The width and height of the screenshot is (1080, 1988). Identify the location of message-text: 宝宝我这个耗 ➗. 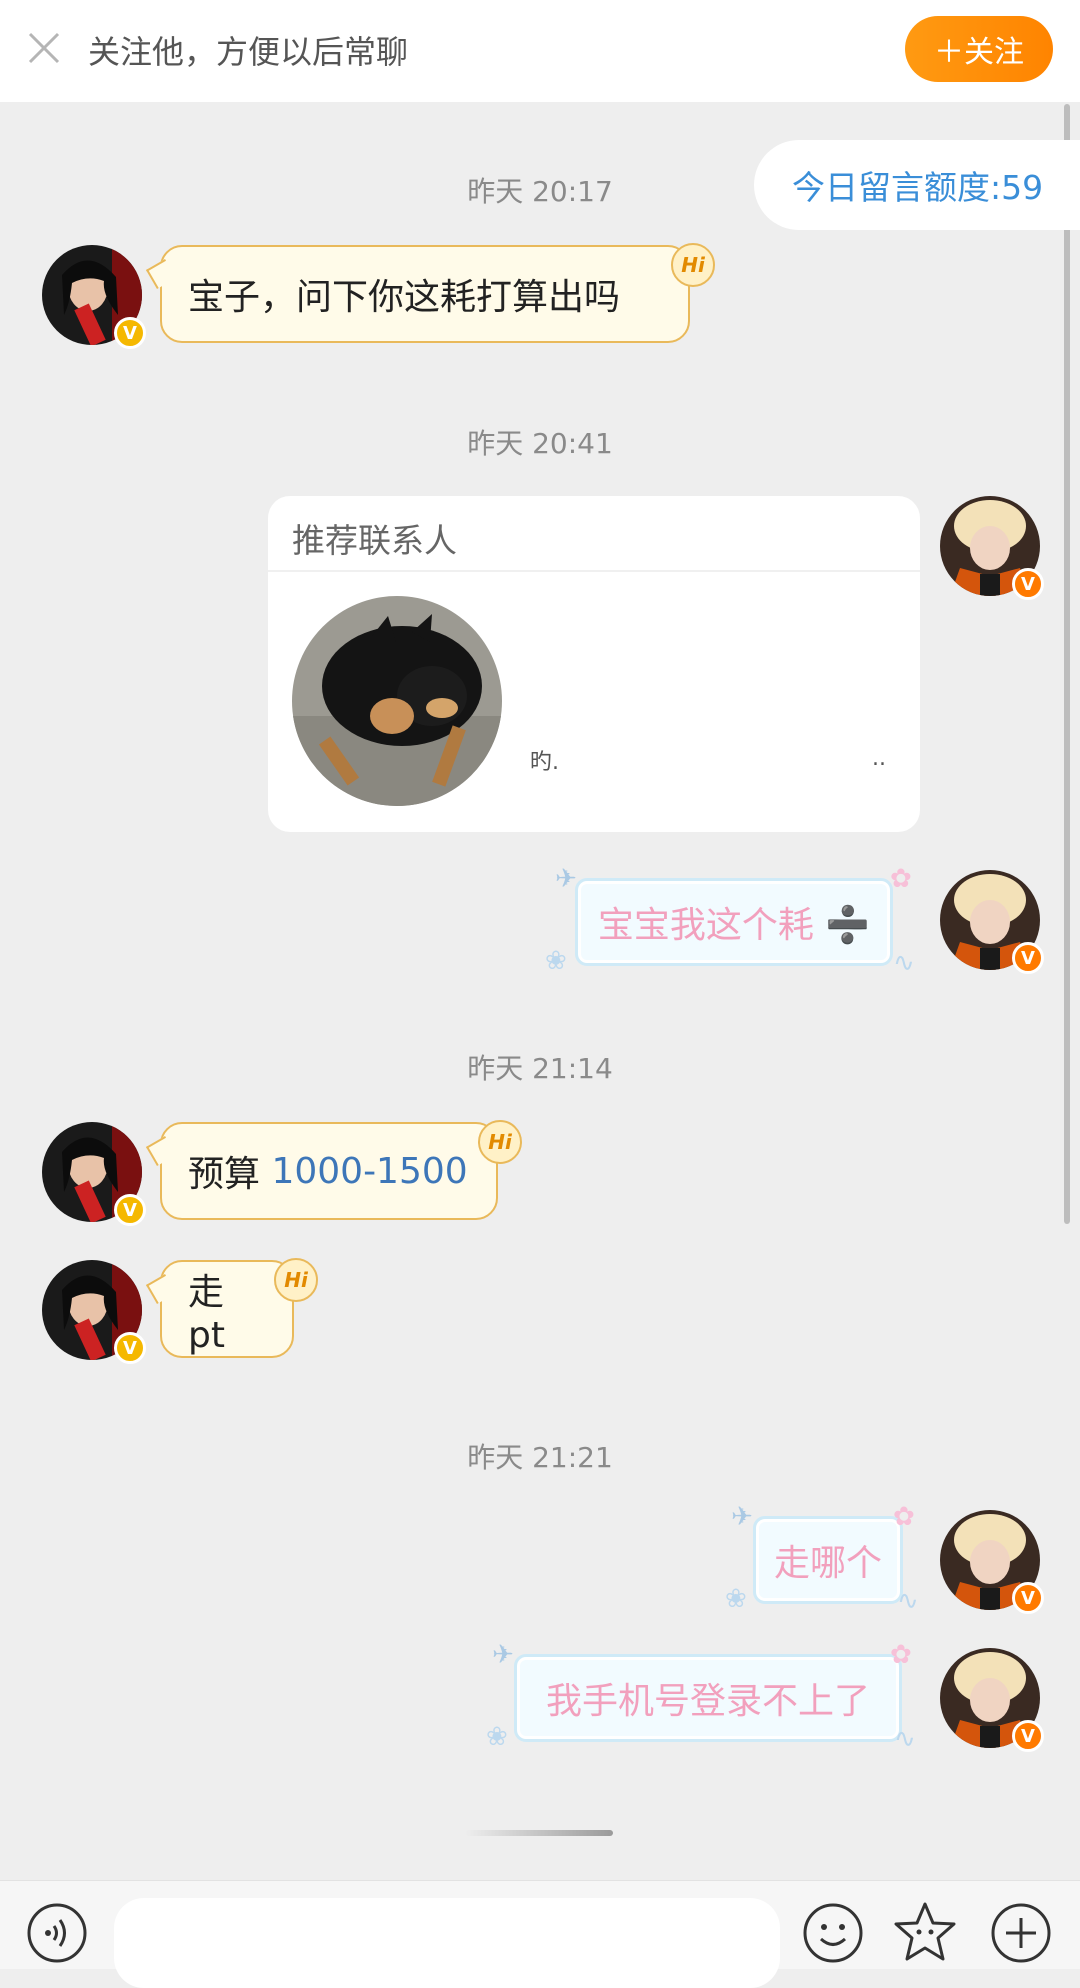
(734, 925).